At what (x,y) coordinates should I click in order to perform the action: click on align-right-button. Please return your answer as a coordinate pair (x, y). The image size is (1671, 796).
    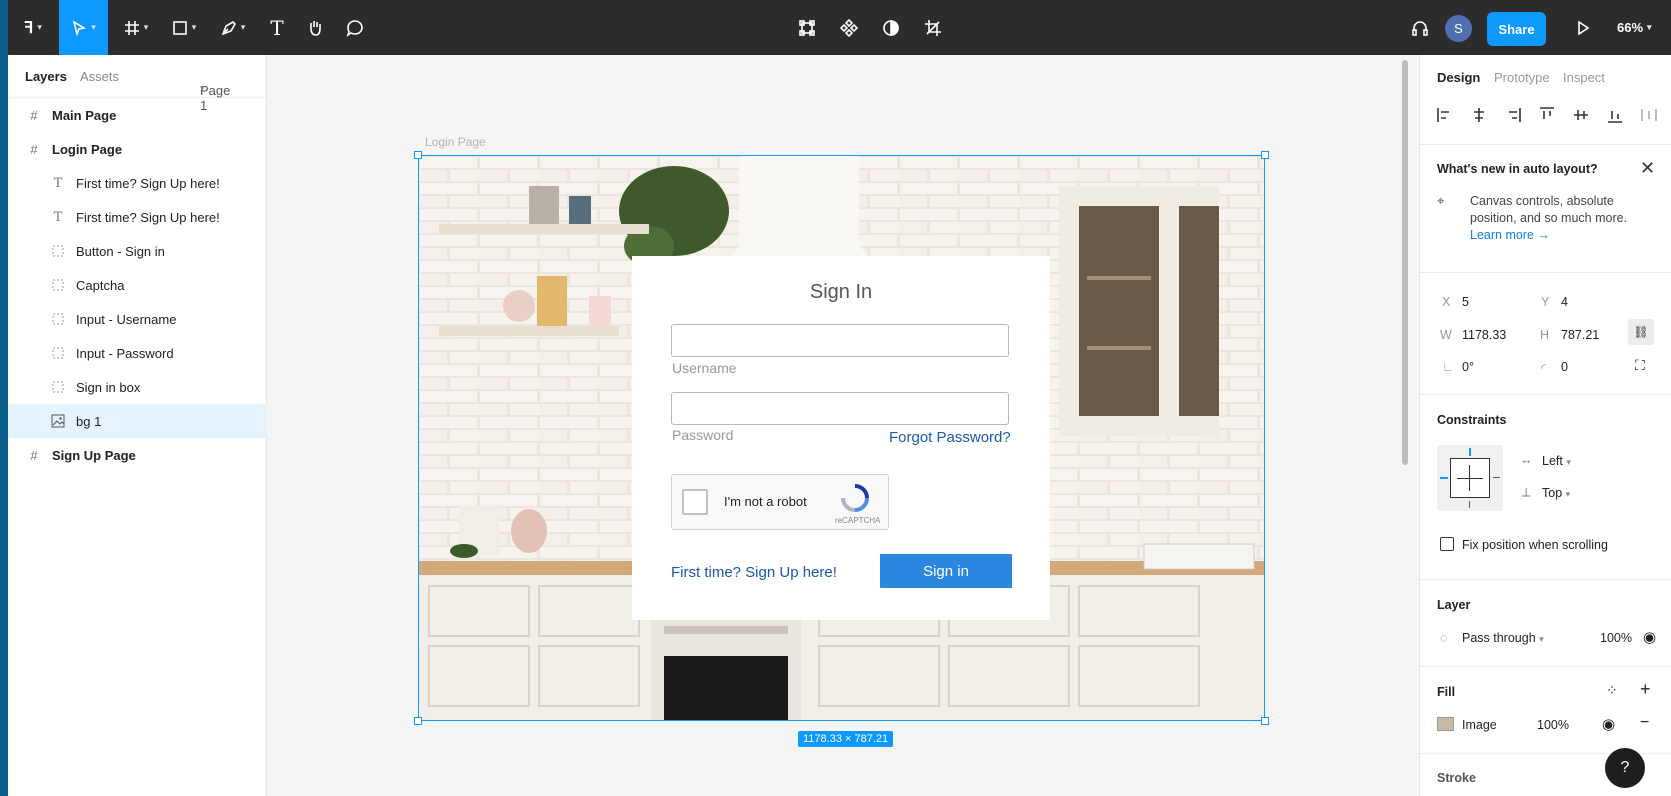
    Looking at the image, I should click on (1513, 115).